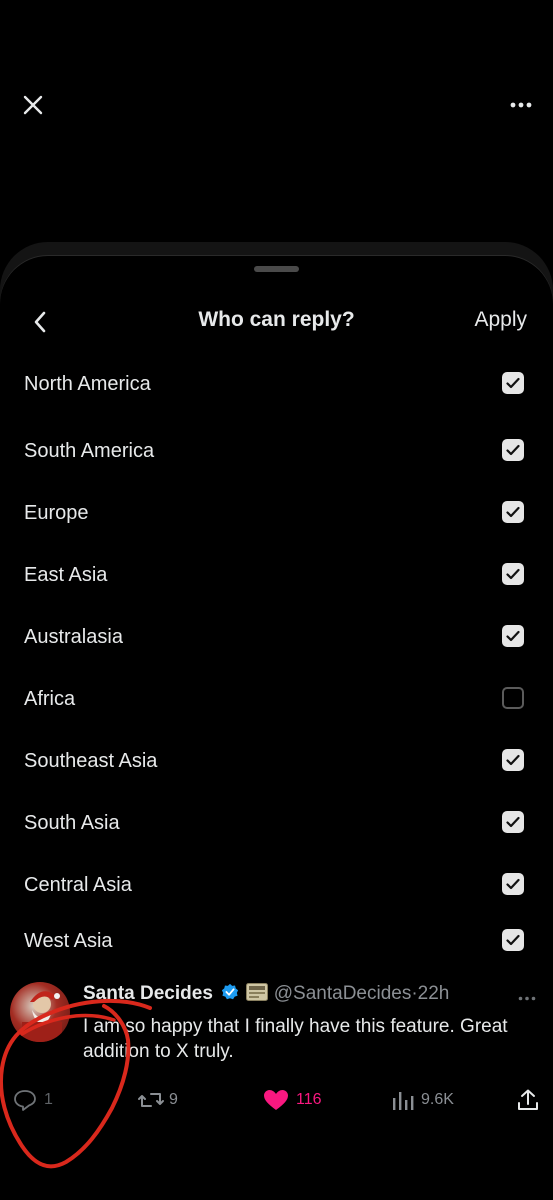 This screenshot has height=1200, width=553. Describe the element at coordinates (276, 514) in the screenshot. I see `region-row: Europe` at that location.